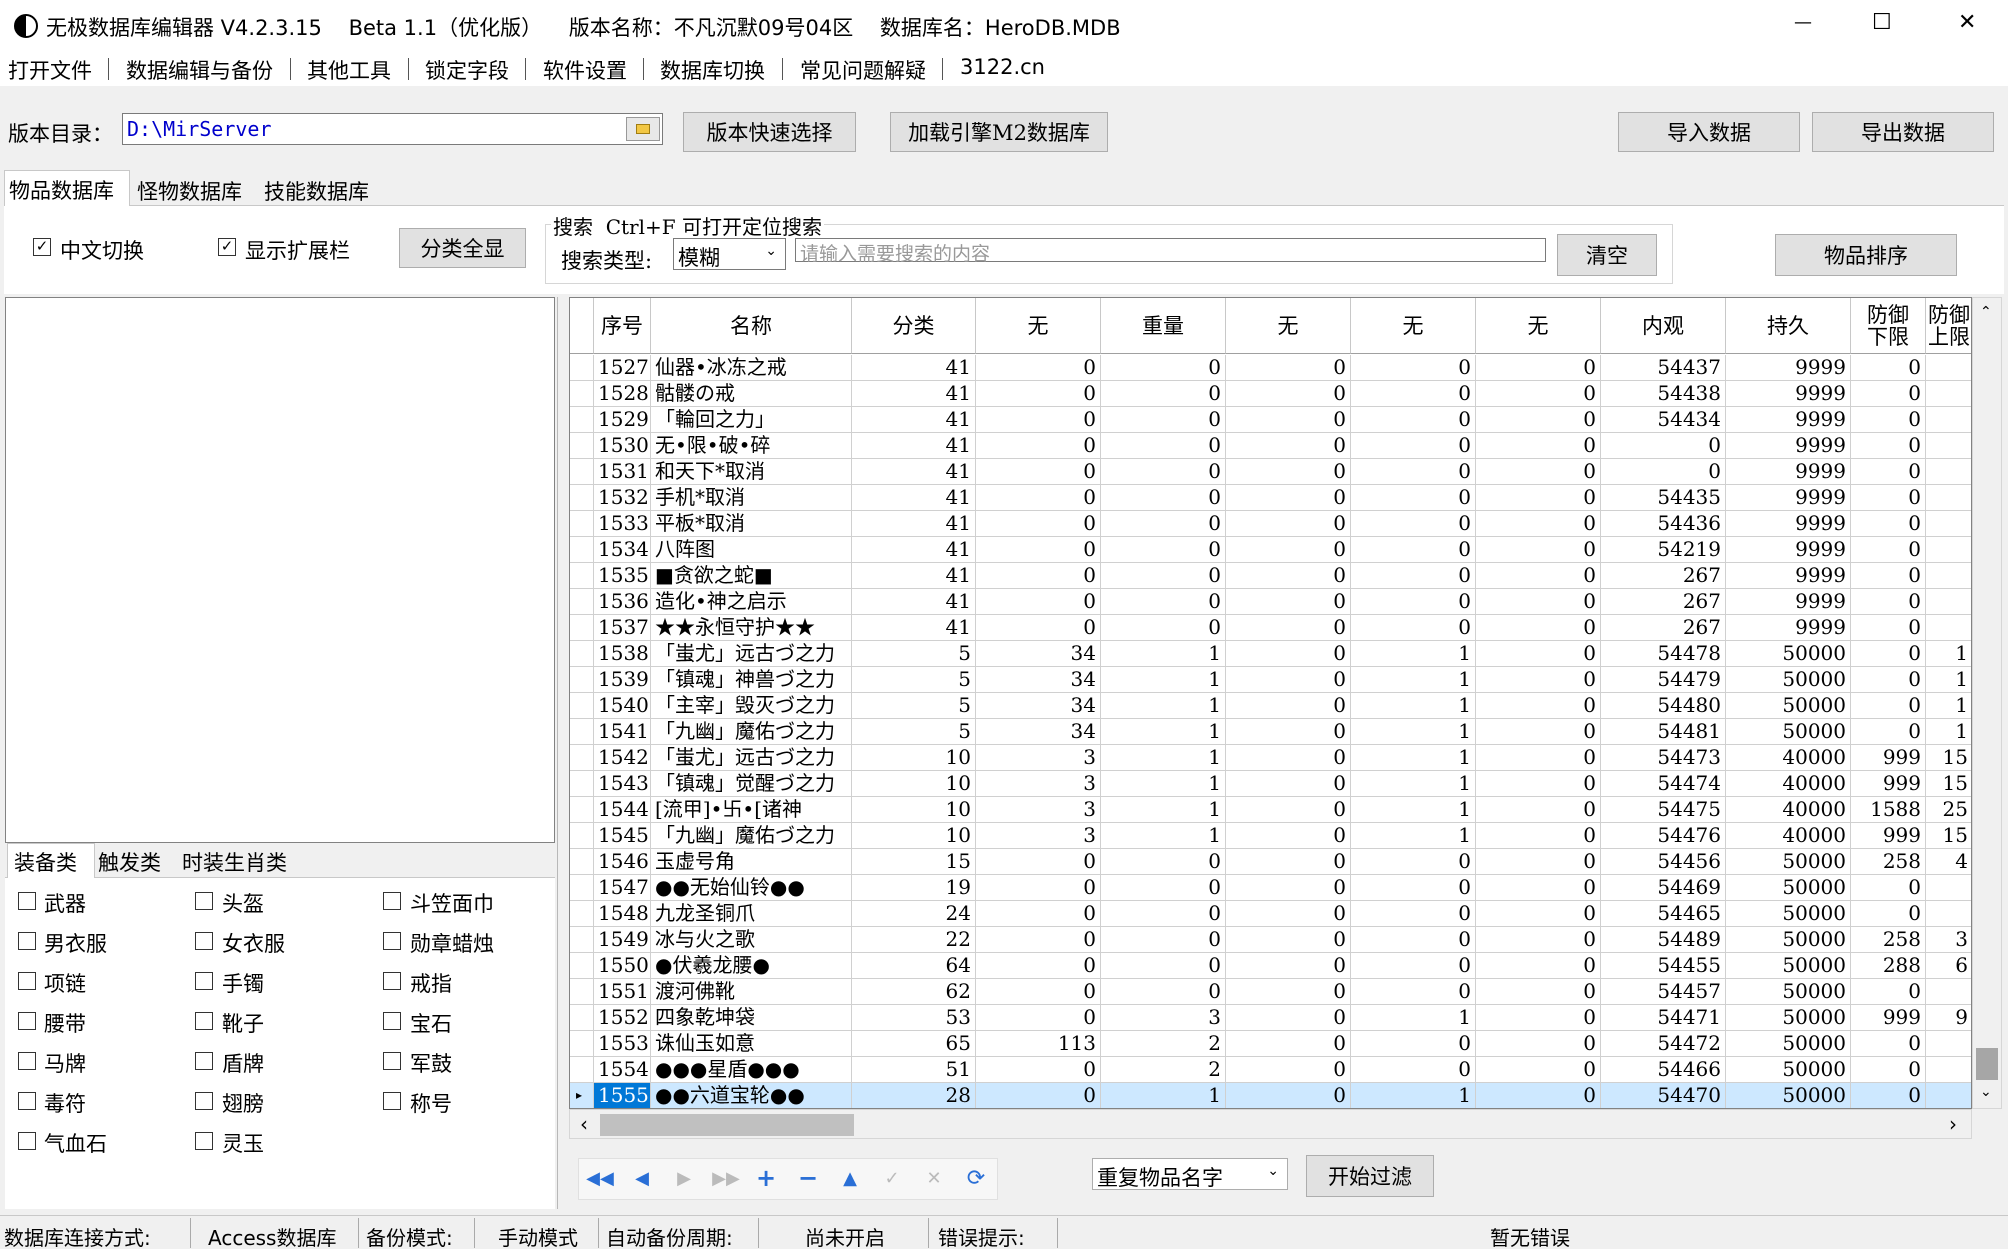  Describe the element at coordinates (1270, 940) in the screenshot. I see `table-row: 1549 冰与火之歌 22 0 0 0 0 0 54489 50000 258 3` at that location.